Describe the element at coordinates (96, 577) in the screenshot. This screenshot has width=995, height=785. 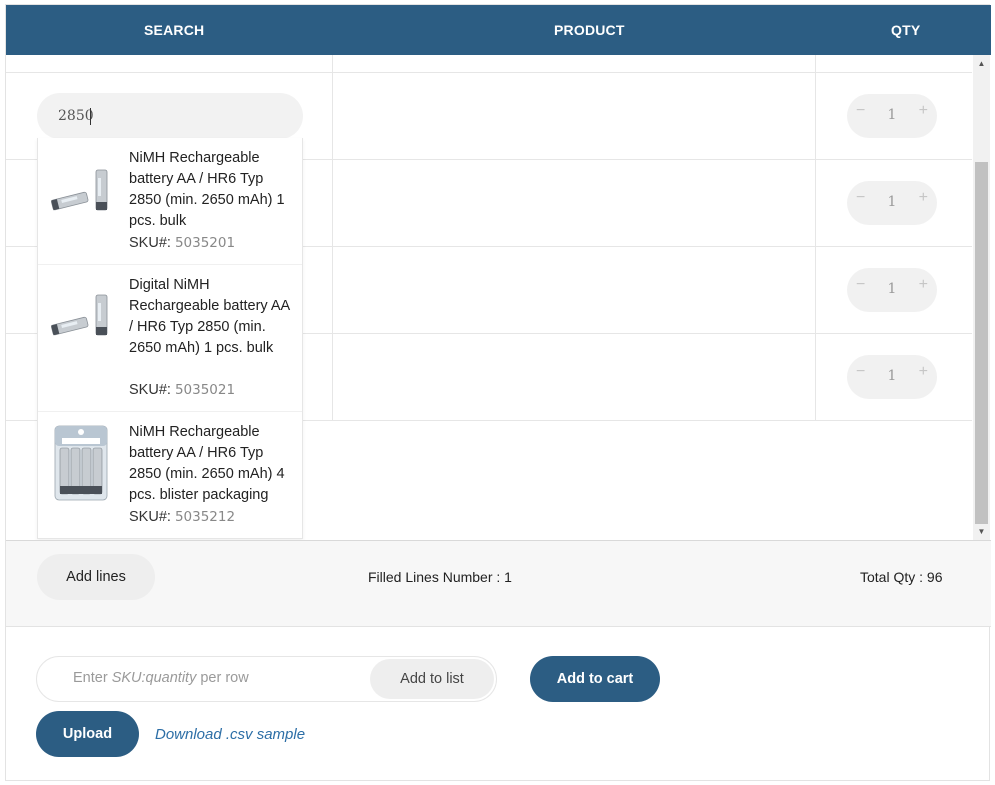
I see `add-lines-button: Add lines` at that location.